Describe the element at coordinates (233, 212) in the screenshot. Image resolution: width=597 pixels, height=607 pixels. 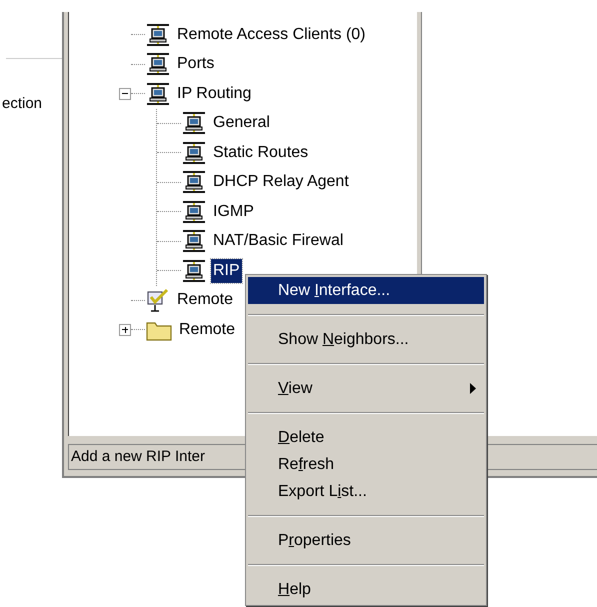
I see `tree-item: IGMP` at that location.